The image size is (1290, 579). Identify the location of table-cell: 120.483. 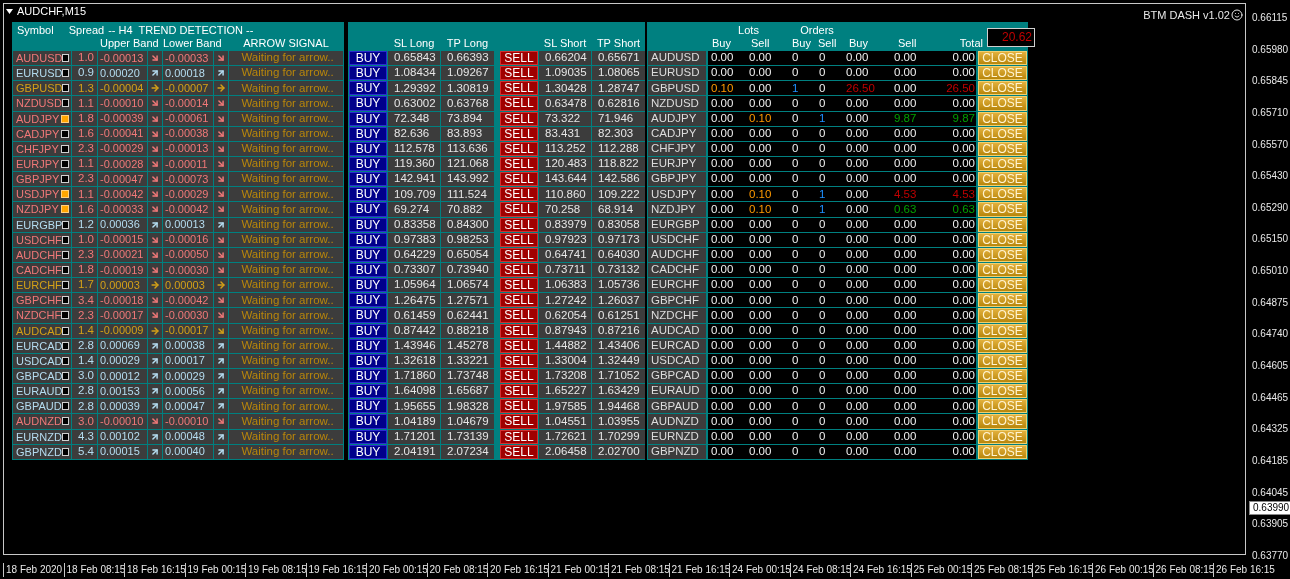
(565, 164).